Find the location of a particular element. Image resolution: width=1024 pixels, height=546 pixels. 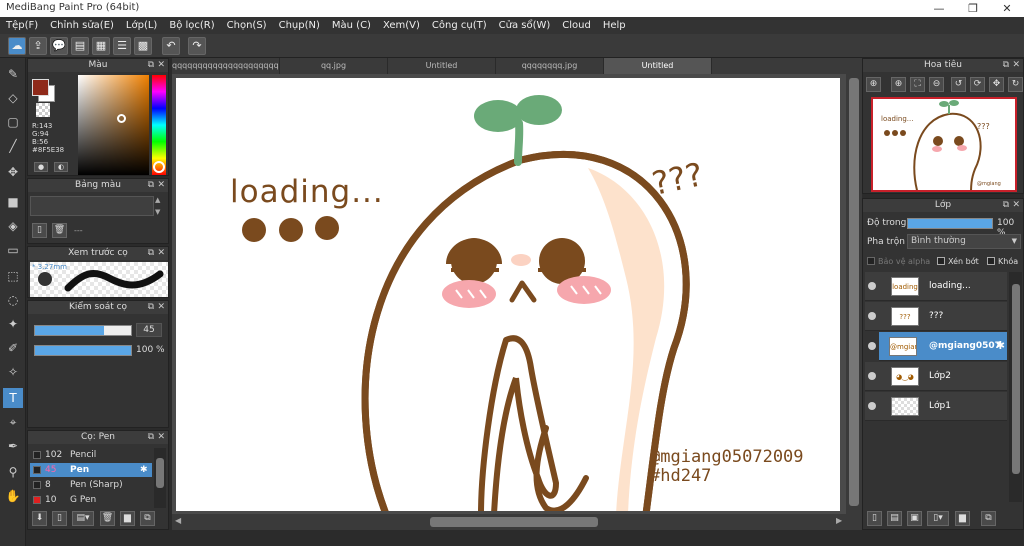

add-brush-icon: ▤▾ is located at coordinates (83, 518).